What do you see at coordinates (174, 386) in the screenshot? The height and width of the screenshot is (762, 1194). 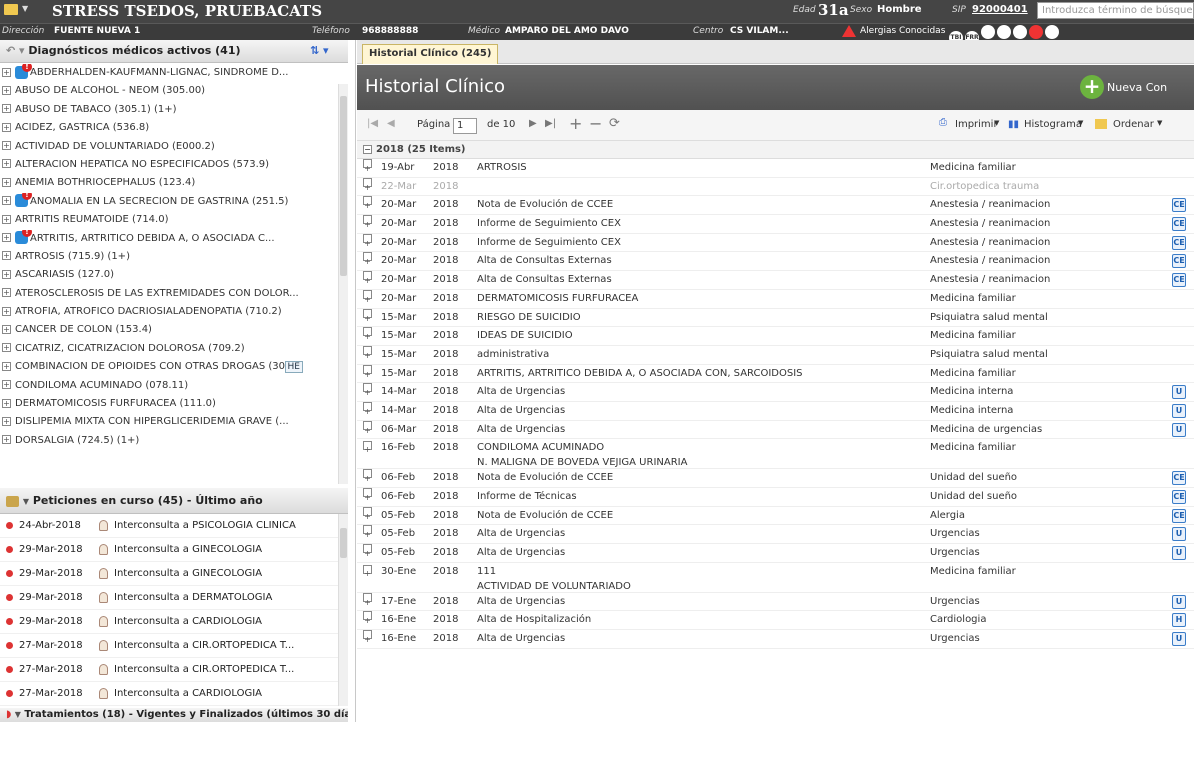 I see `diagnostico-row: + CONDILOMA ACUMINADO (078.11)` at bounding box center [174, 386].